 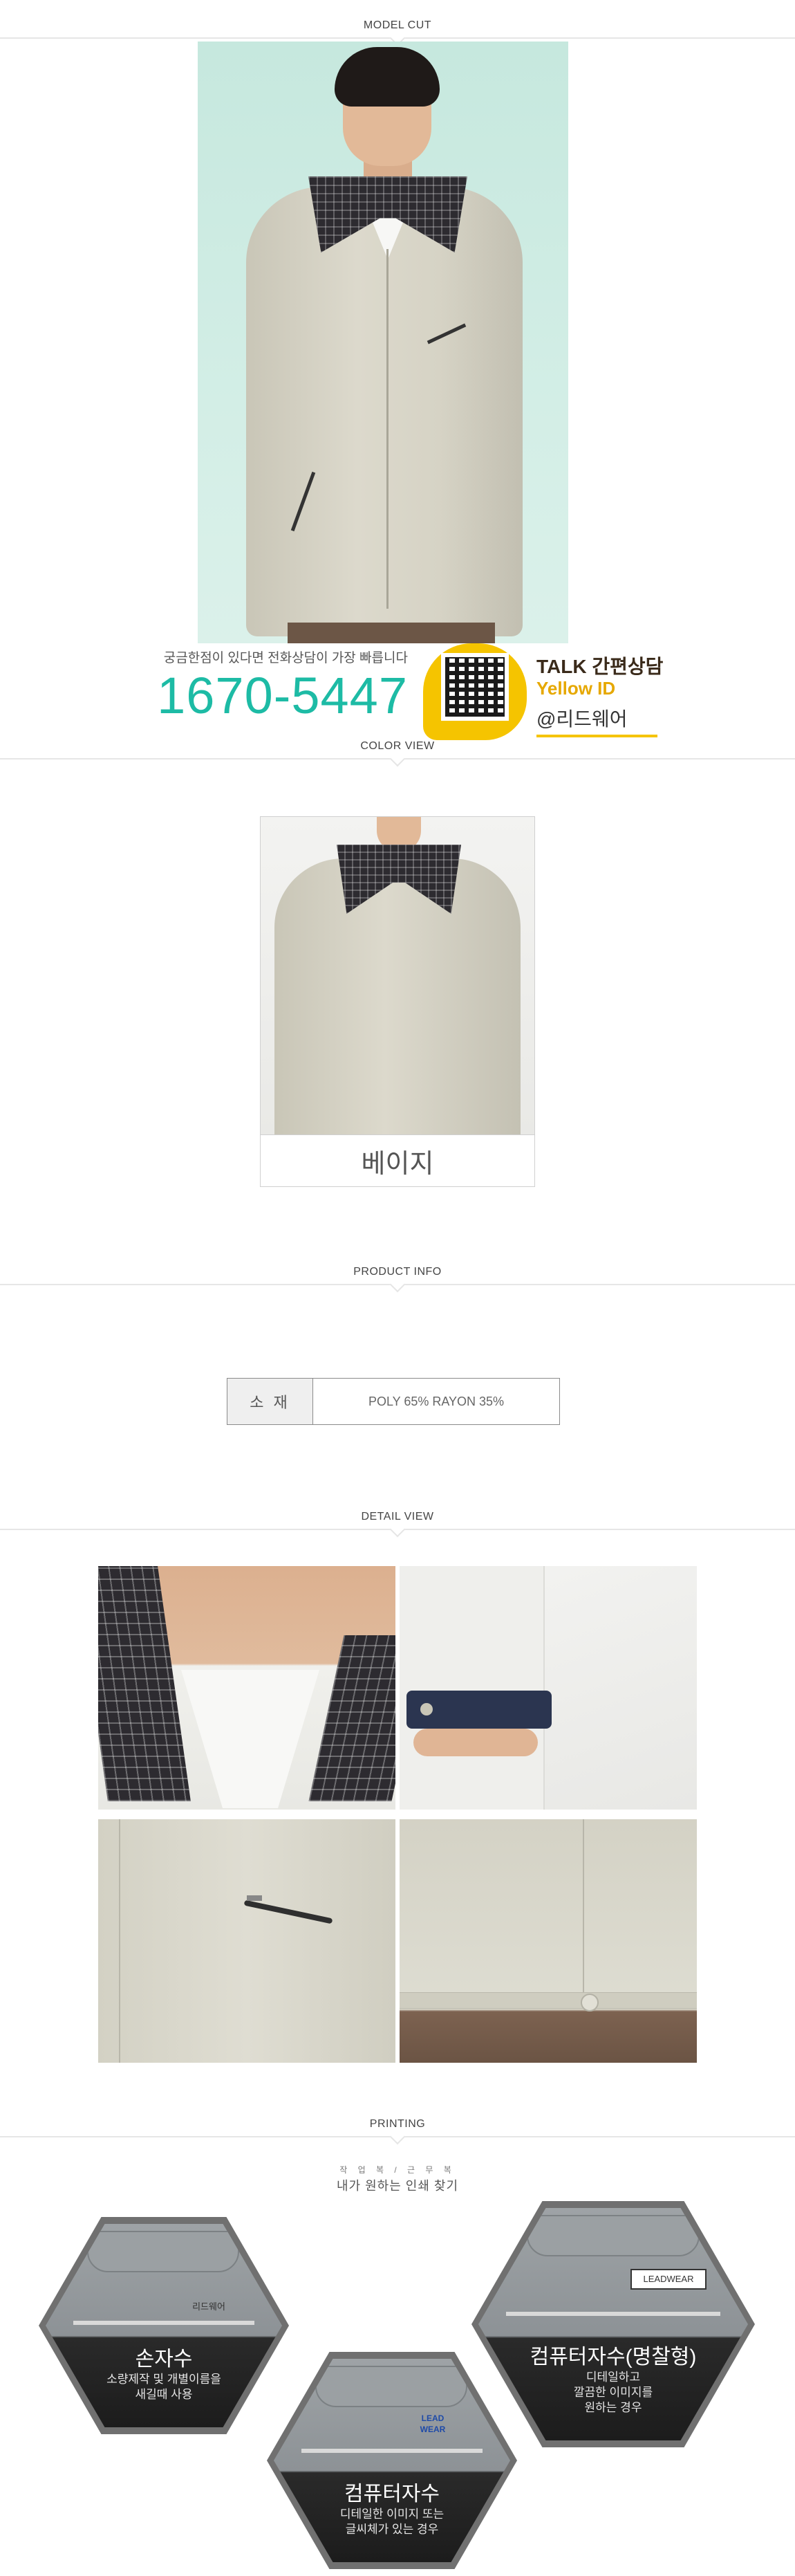 What do you see at coordinates (285, 658) in the screenshot?
I see `contact-tagline: 궁금한점이 있다면 전화상담이 가장 빠릅니다` at bounding box center [285, 658].